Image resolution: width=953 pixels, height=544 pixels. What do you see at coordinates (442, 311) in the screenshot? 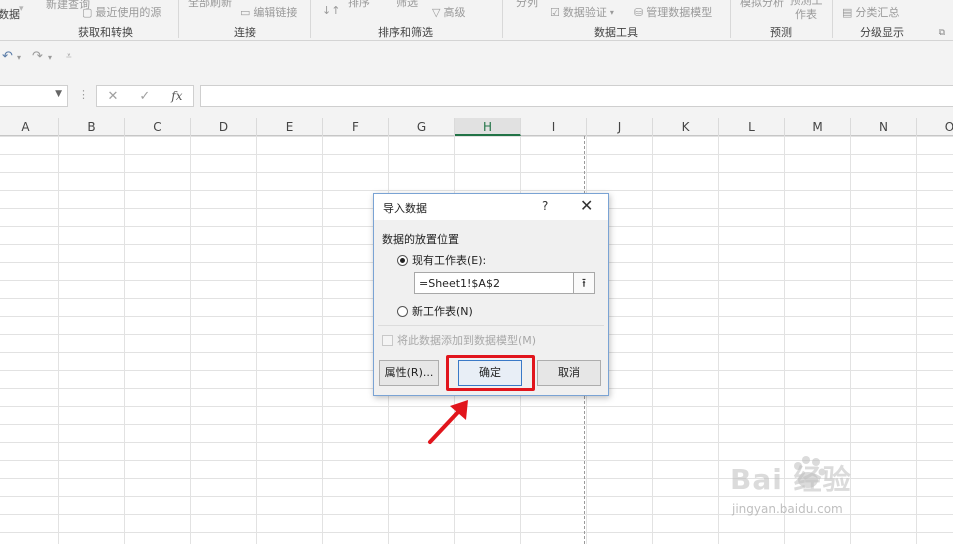
I see `radio-new-label: 新工作表(N)` at bounding box center [442, 311].